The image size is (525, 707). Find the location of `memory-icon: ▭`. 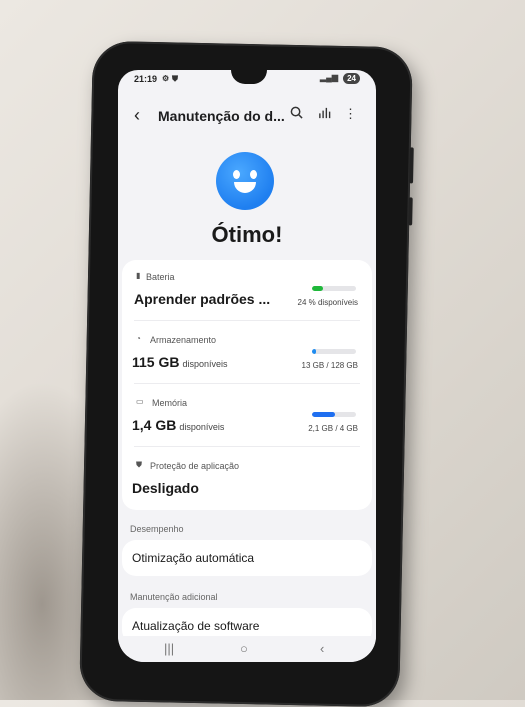

memory-icon: ▭ is located at coordinates (140, 401).